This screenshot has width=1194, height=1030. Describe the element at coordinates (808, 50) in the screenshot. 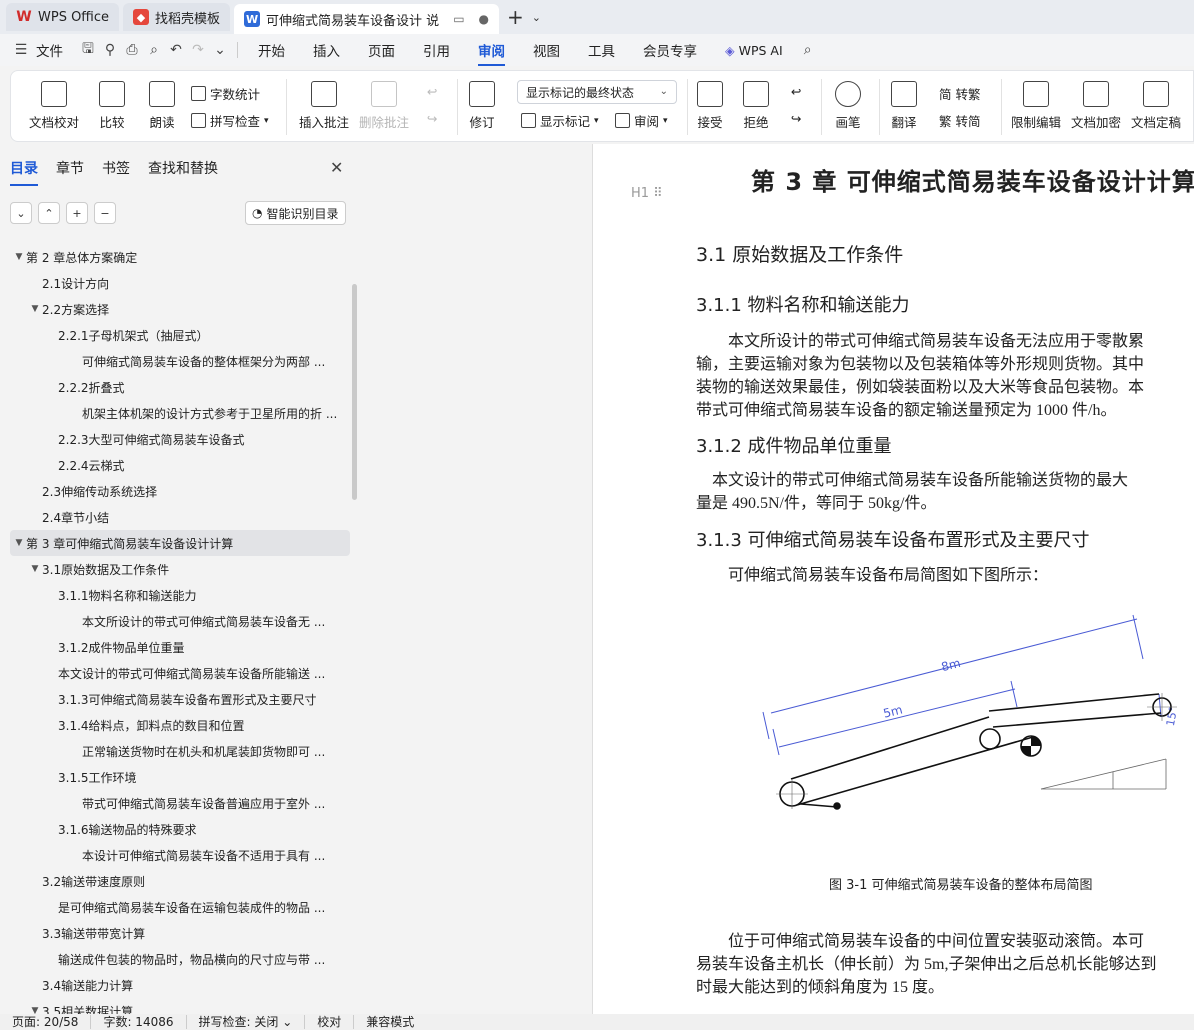

I see `search-icon: ⌕` at that location.